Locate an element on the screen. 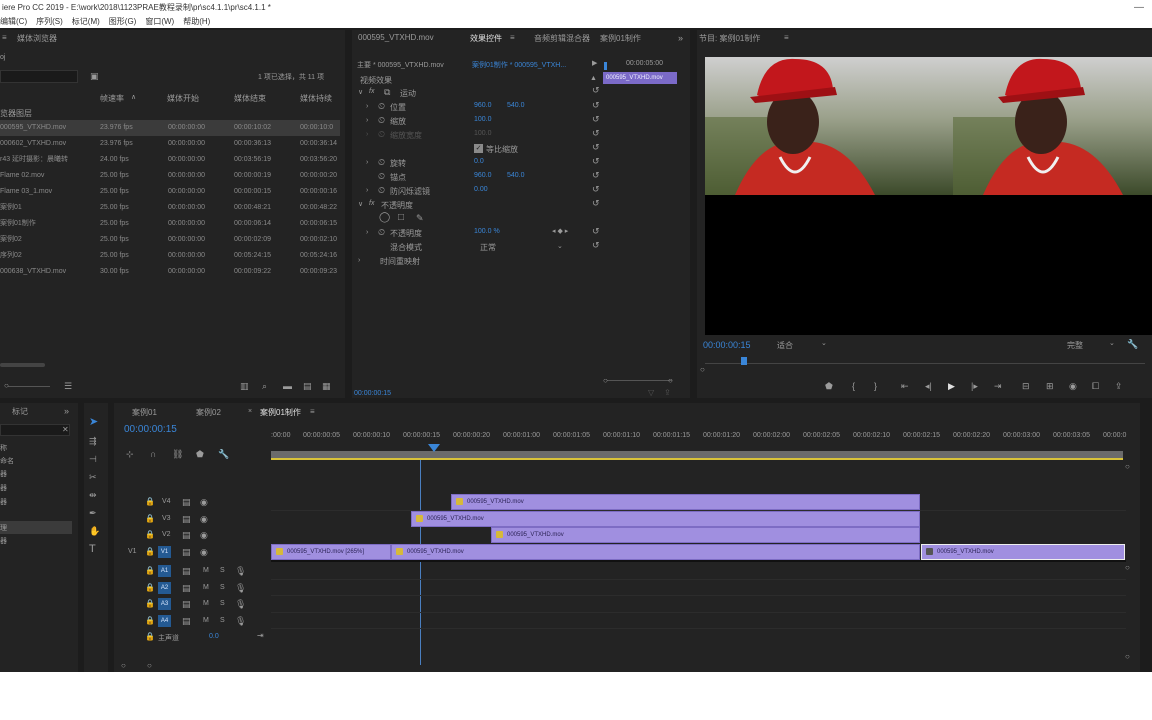 The image size is (1152, 720). effect-timecode: 00:00:00:15 is located at coordinates (372, 393).